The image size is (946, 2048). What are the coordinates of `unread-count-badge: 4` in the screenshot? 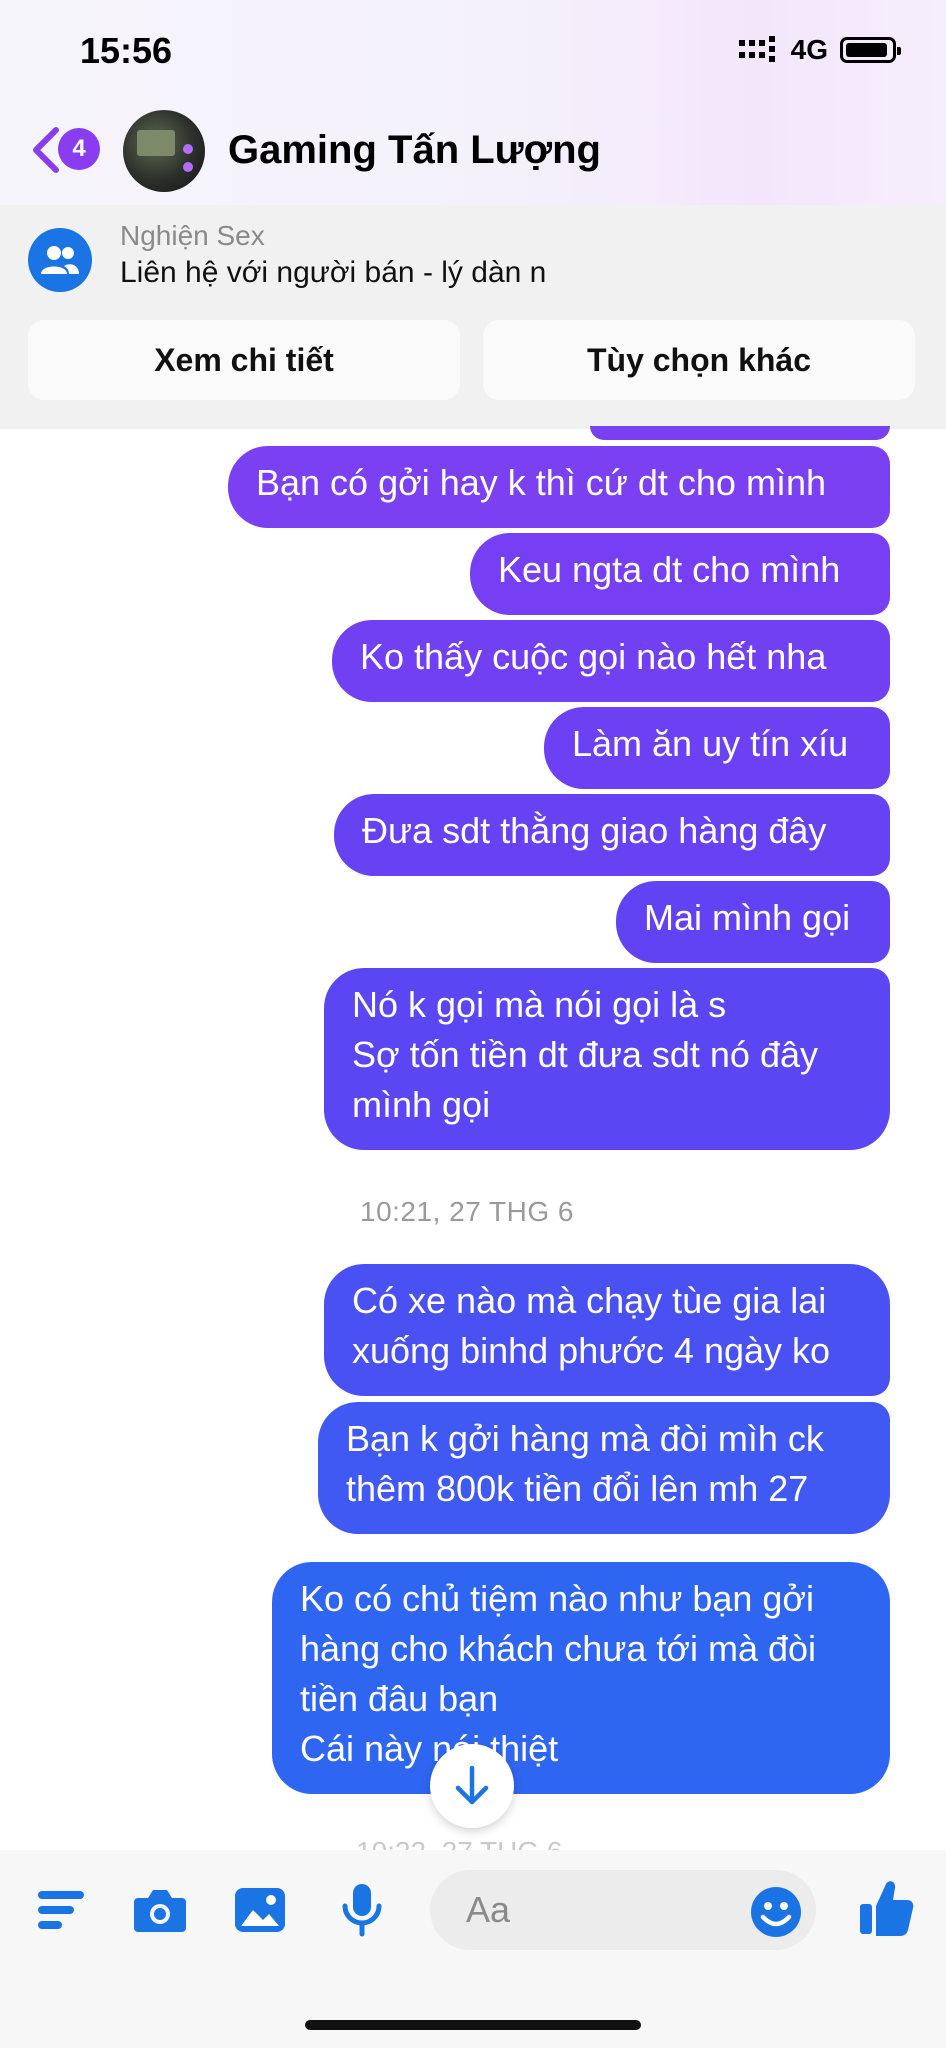 It's located at (79, 149).